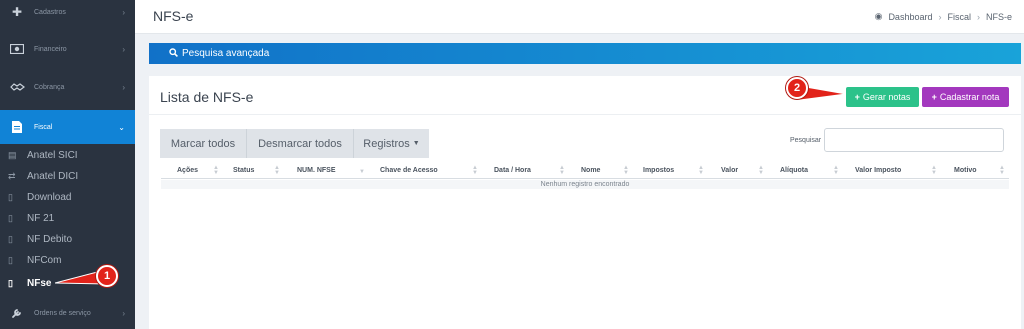  Describe the element at coordinates (67, 14) in the screenshot. I see `sidebar-item-cadastros: ✚ Cadastros ›` at that location.